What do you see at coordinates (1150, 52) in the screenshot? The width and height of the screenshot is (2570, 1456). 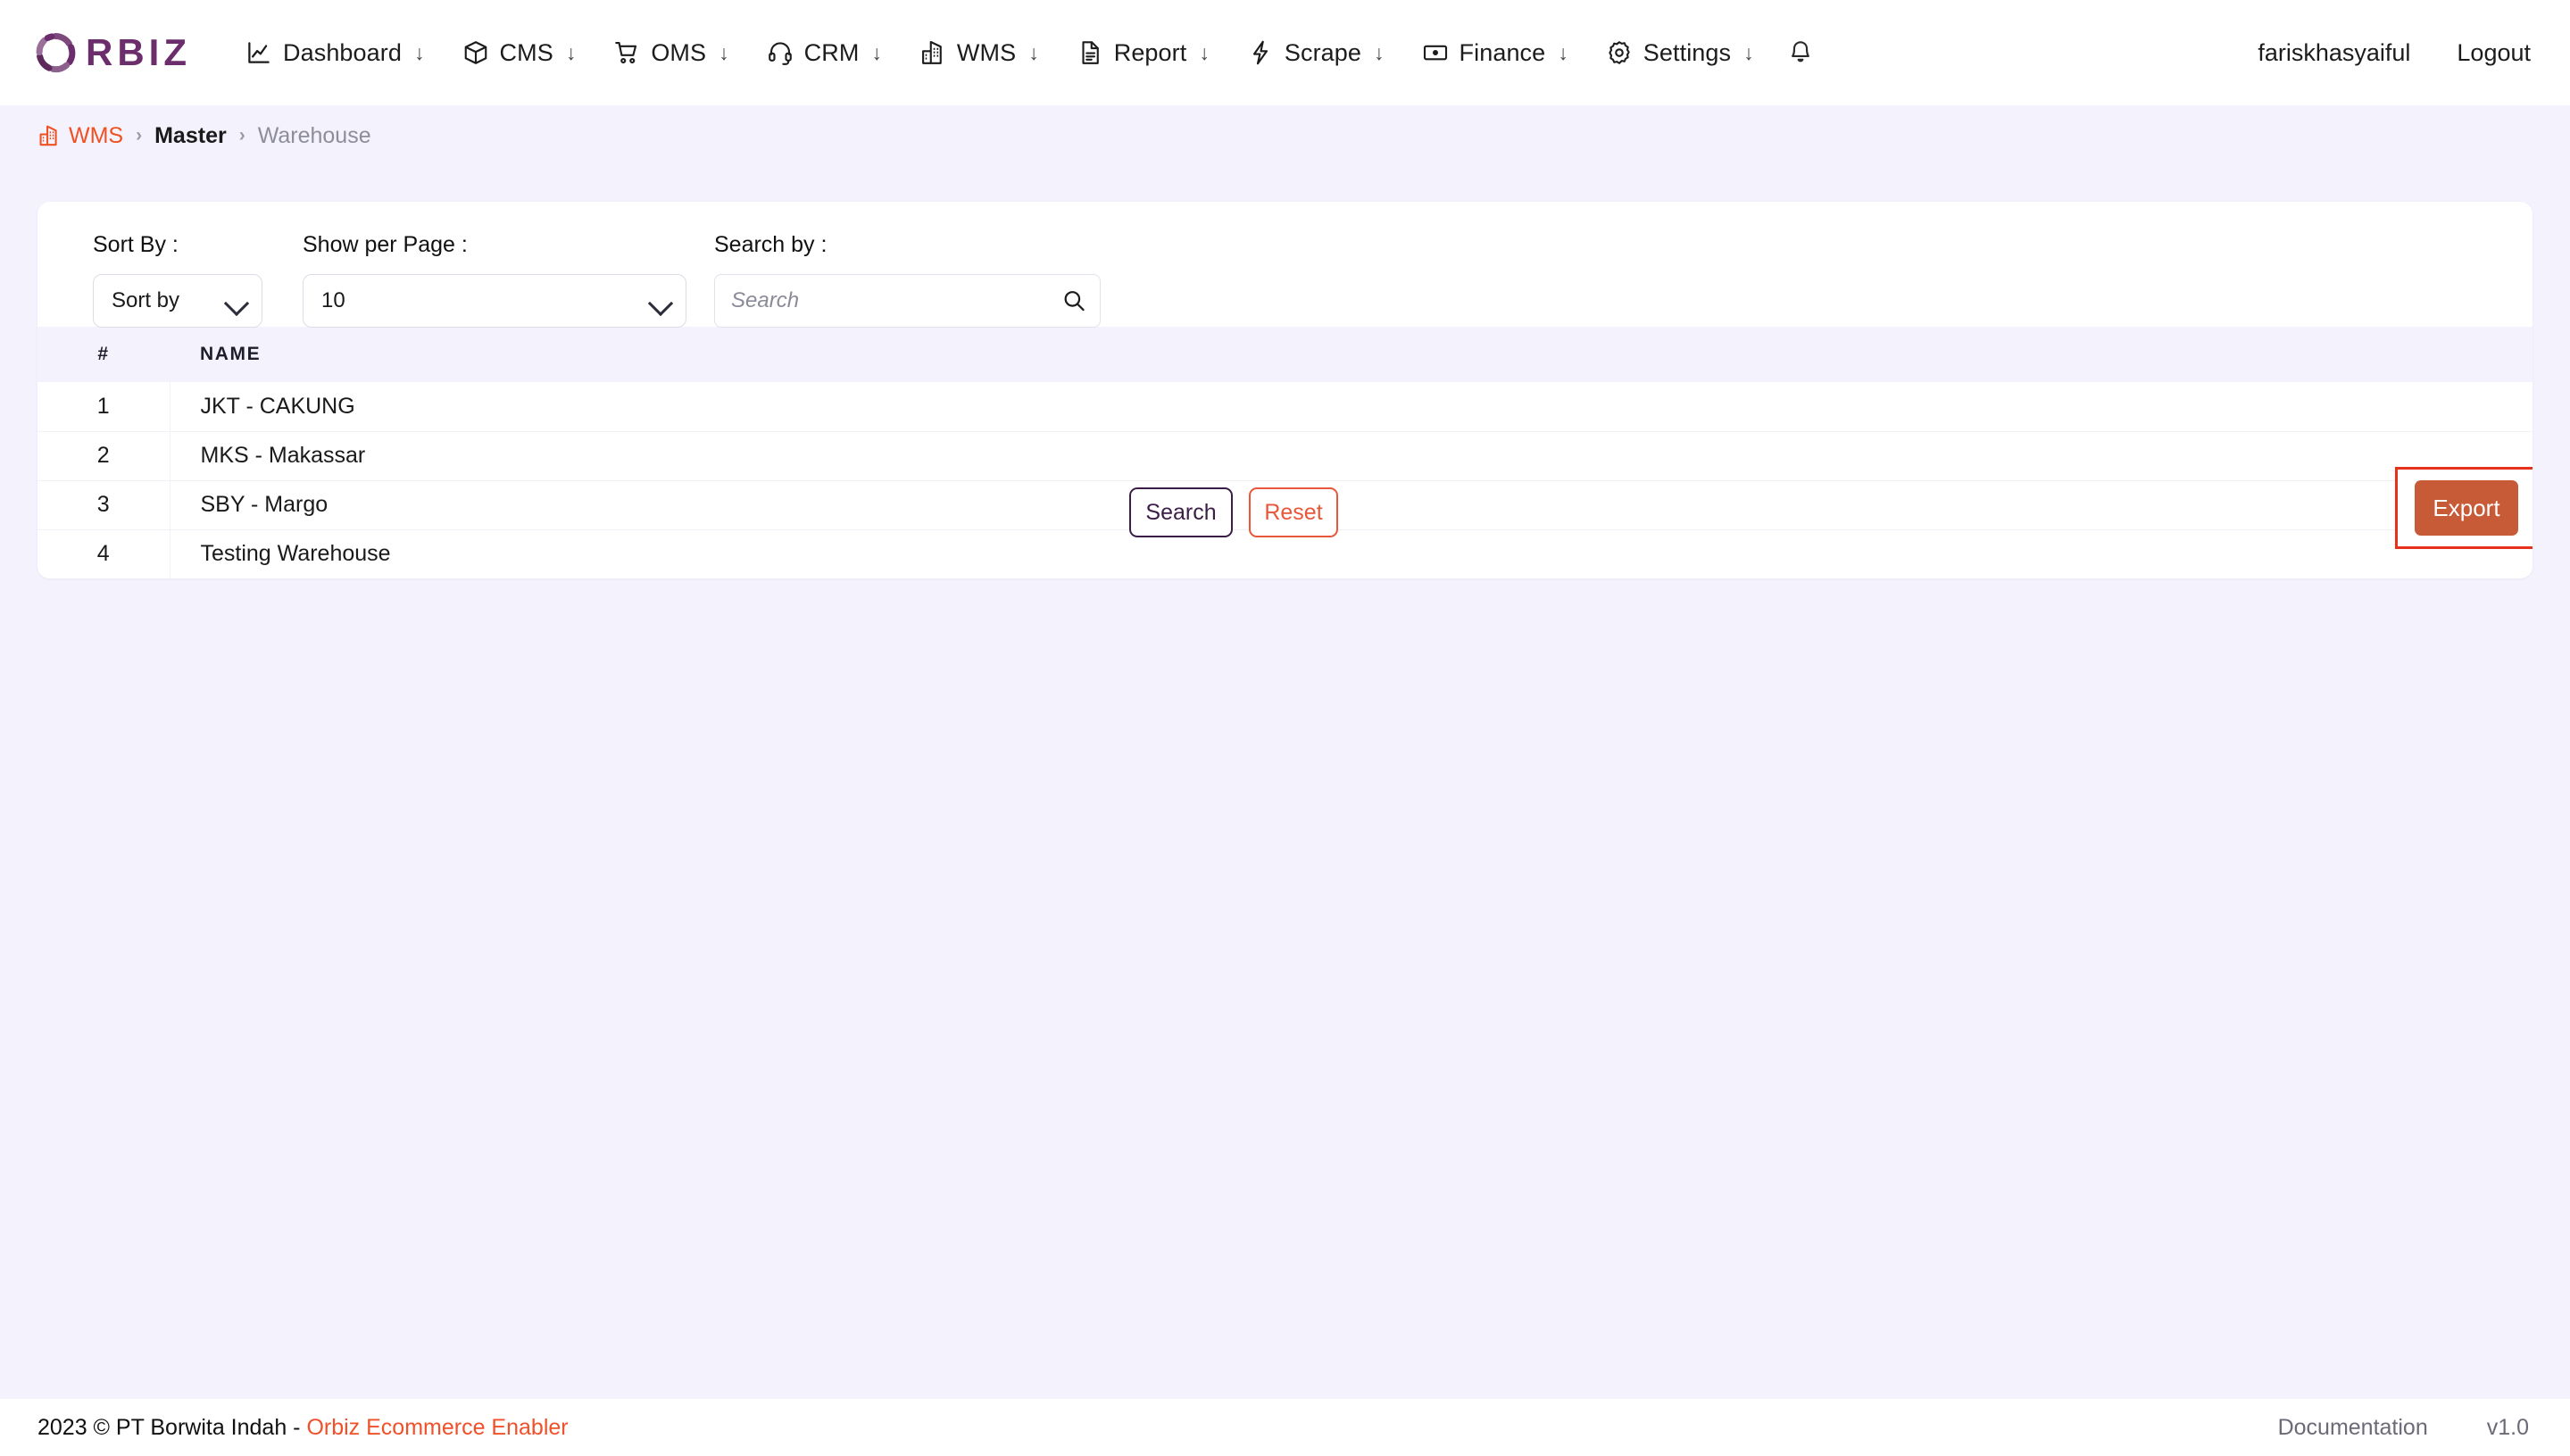 I see `nav-label: Report` at bounding box center [1150, 52].